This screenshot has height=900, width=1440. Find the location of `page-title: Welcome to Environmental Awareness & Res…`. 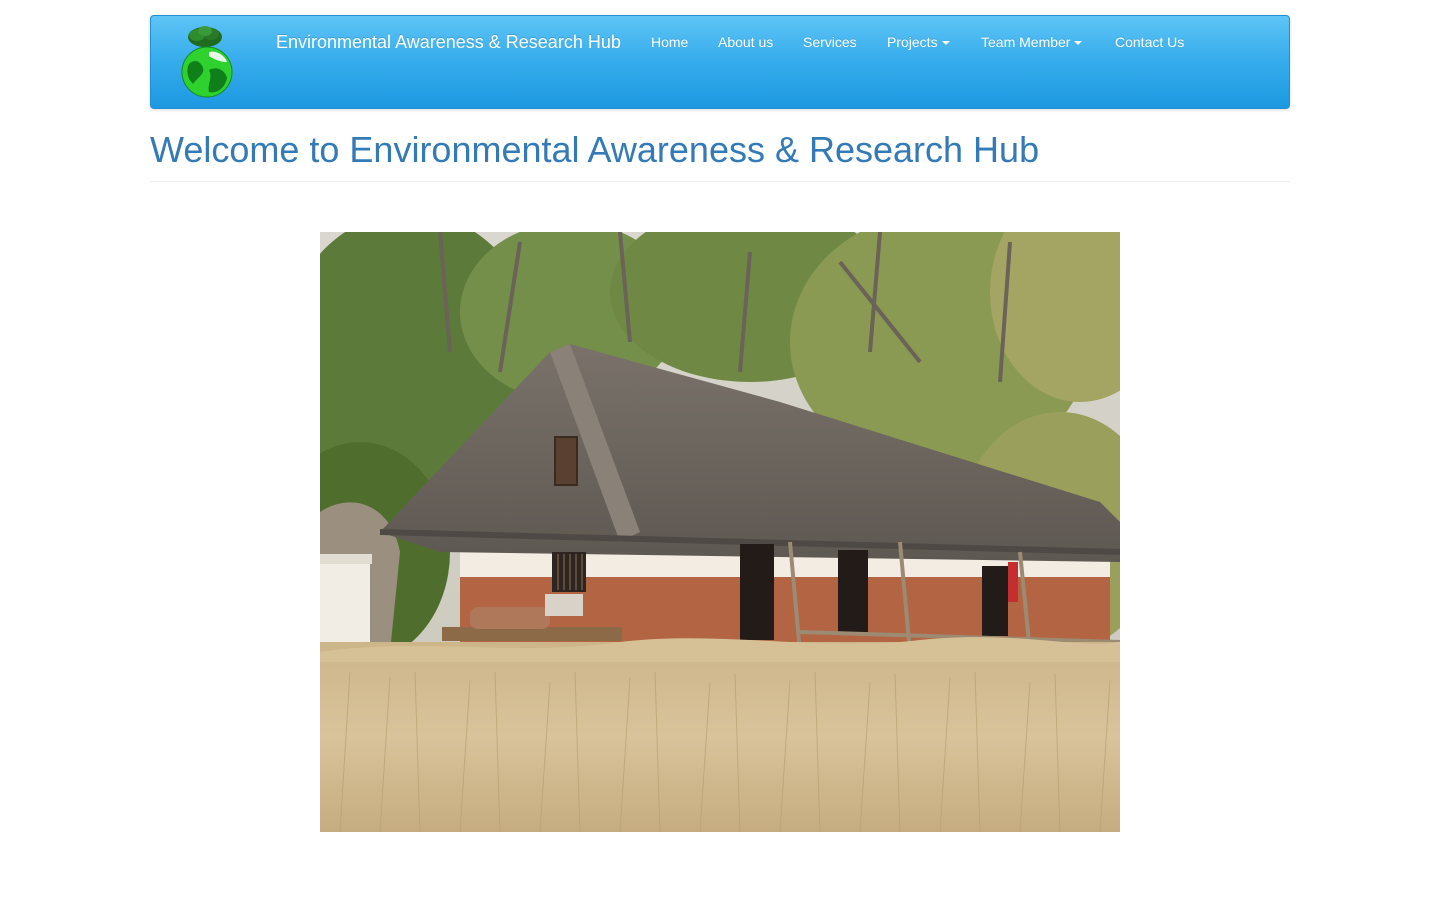

page-title: Welcome to Environmental Awareness & Res… is located at coordinates (595, 149).